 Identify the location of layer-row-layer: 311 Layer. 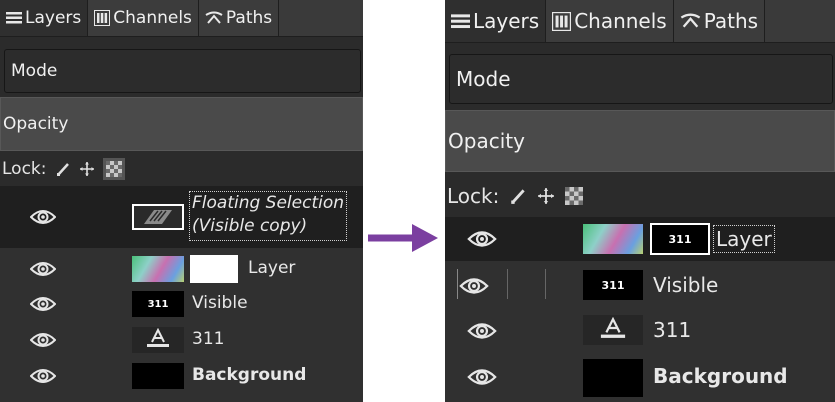
(640, 239).